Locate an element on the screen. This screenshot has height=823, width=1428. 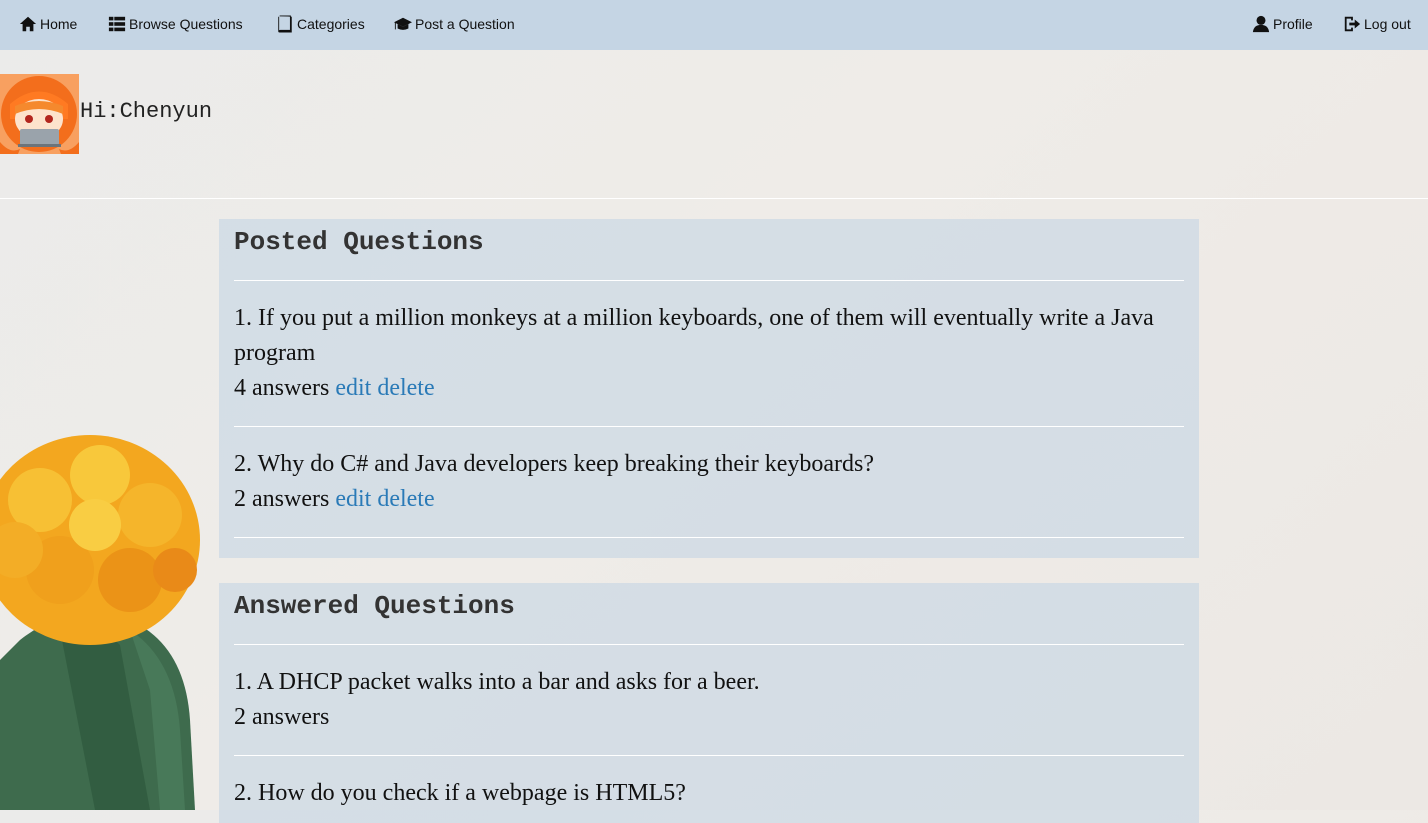
book-icon is located at coordinates (285, 24).